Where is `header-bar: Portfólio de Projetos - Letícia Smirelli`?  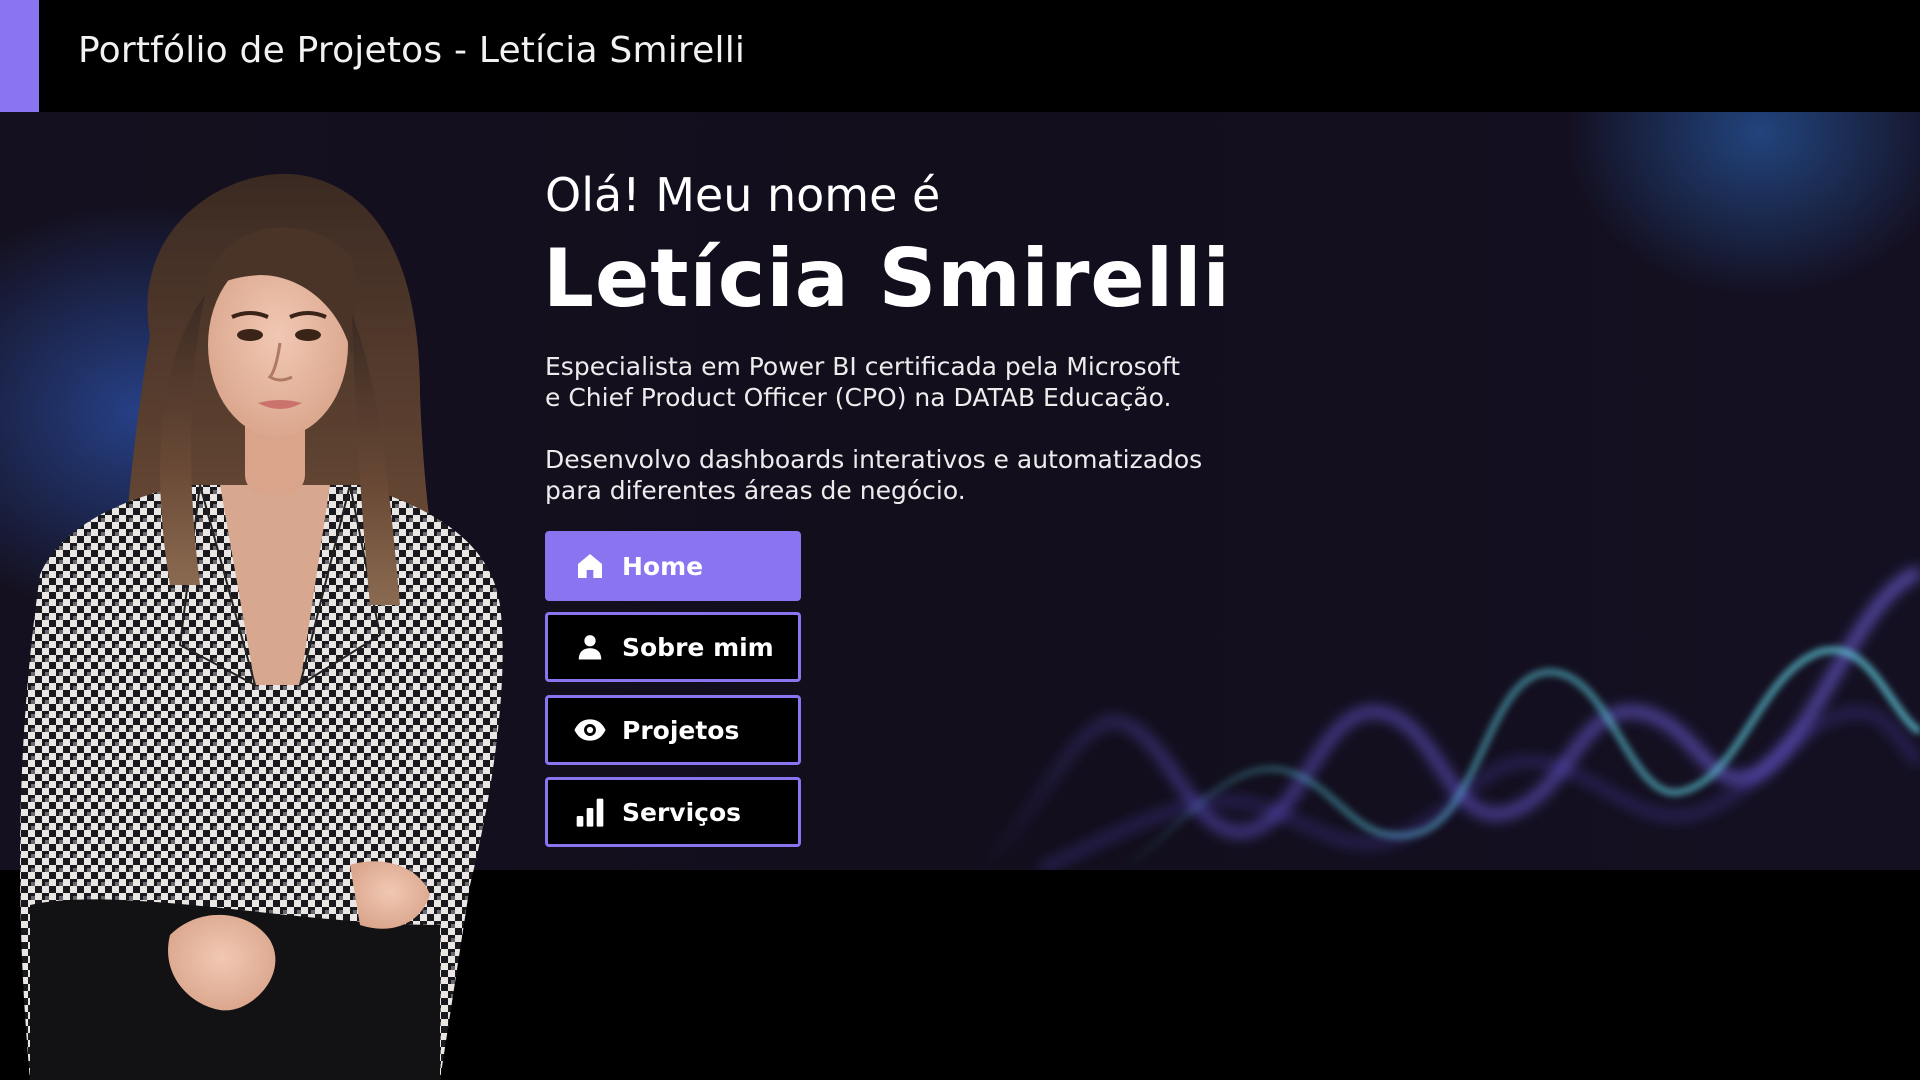 header-bar: Portfólio de Projetos - Letícia Smirelli is located at coordinates (960, 56).